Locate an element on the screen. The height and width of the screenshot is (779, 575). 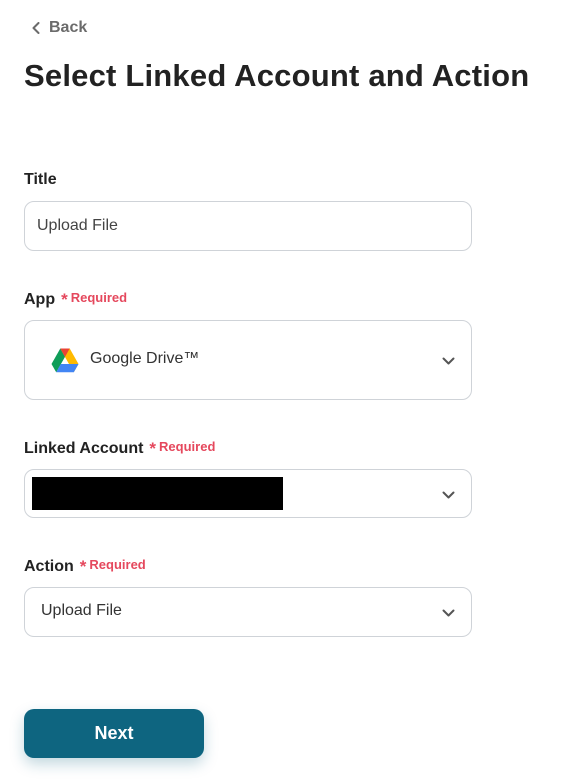
app-field-label: App * Required is located at coordinates (75, 299).